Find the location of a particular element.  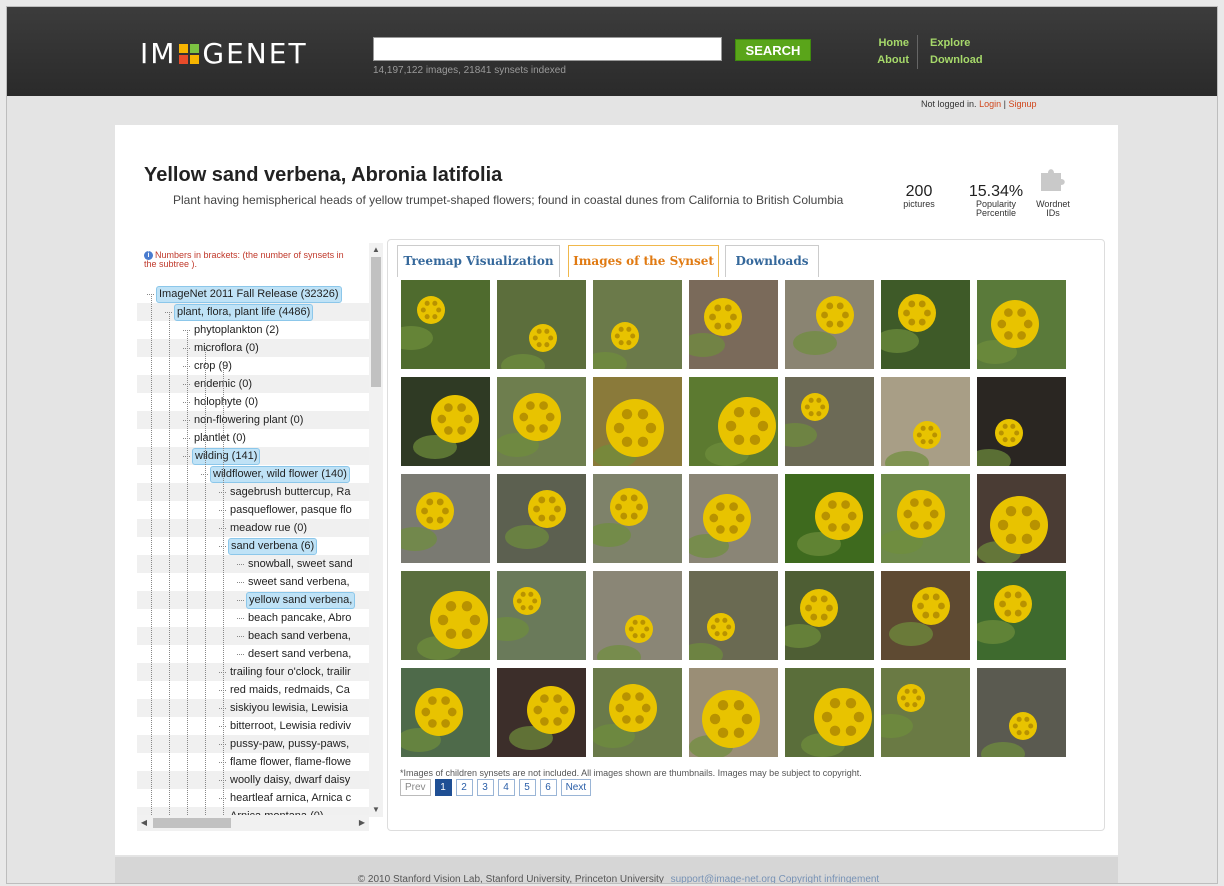

tree-node: sand verbena (6) is located at coordinates (253, 546).